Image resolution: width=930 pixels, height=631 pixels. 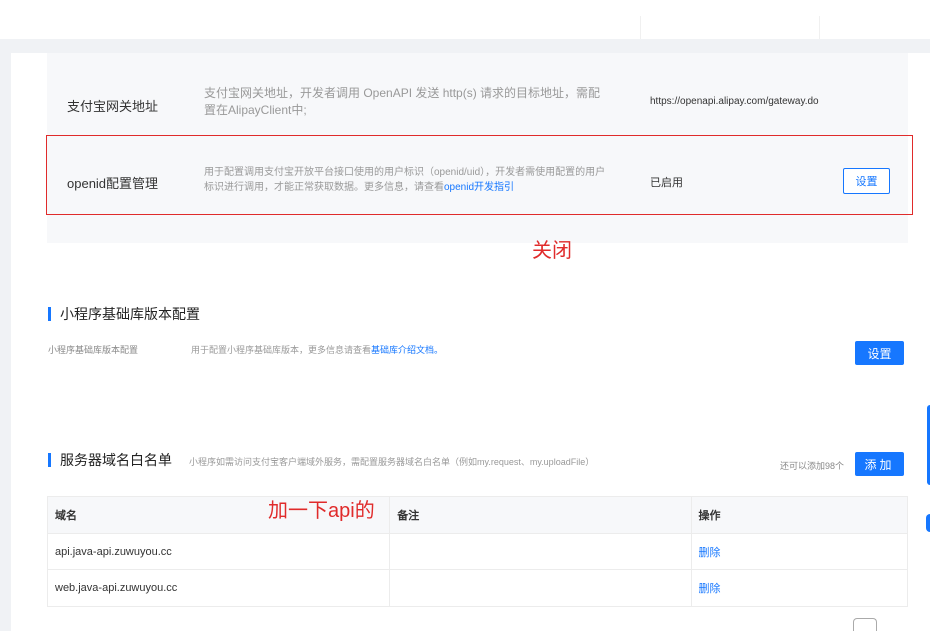 I want to click on annotation-close-note: 关闭, so click(x=552, y=251).